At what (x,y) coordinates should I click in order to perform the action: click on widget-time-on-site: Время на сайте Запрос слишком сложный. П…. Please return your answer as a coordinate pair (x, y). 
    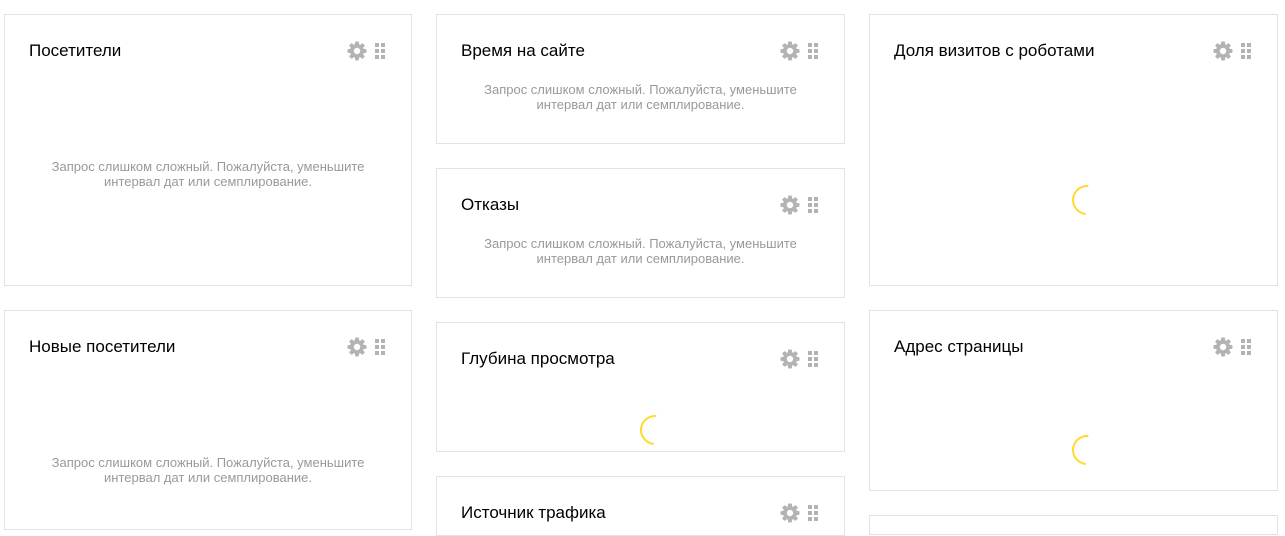
    Looking at the image, I should click on (640, 79).